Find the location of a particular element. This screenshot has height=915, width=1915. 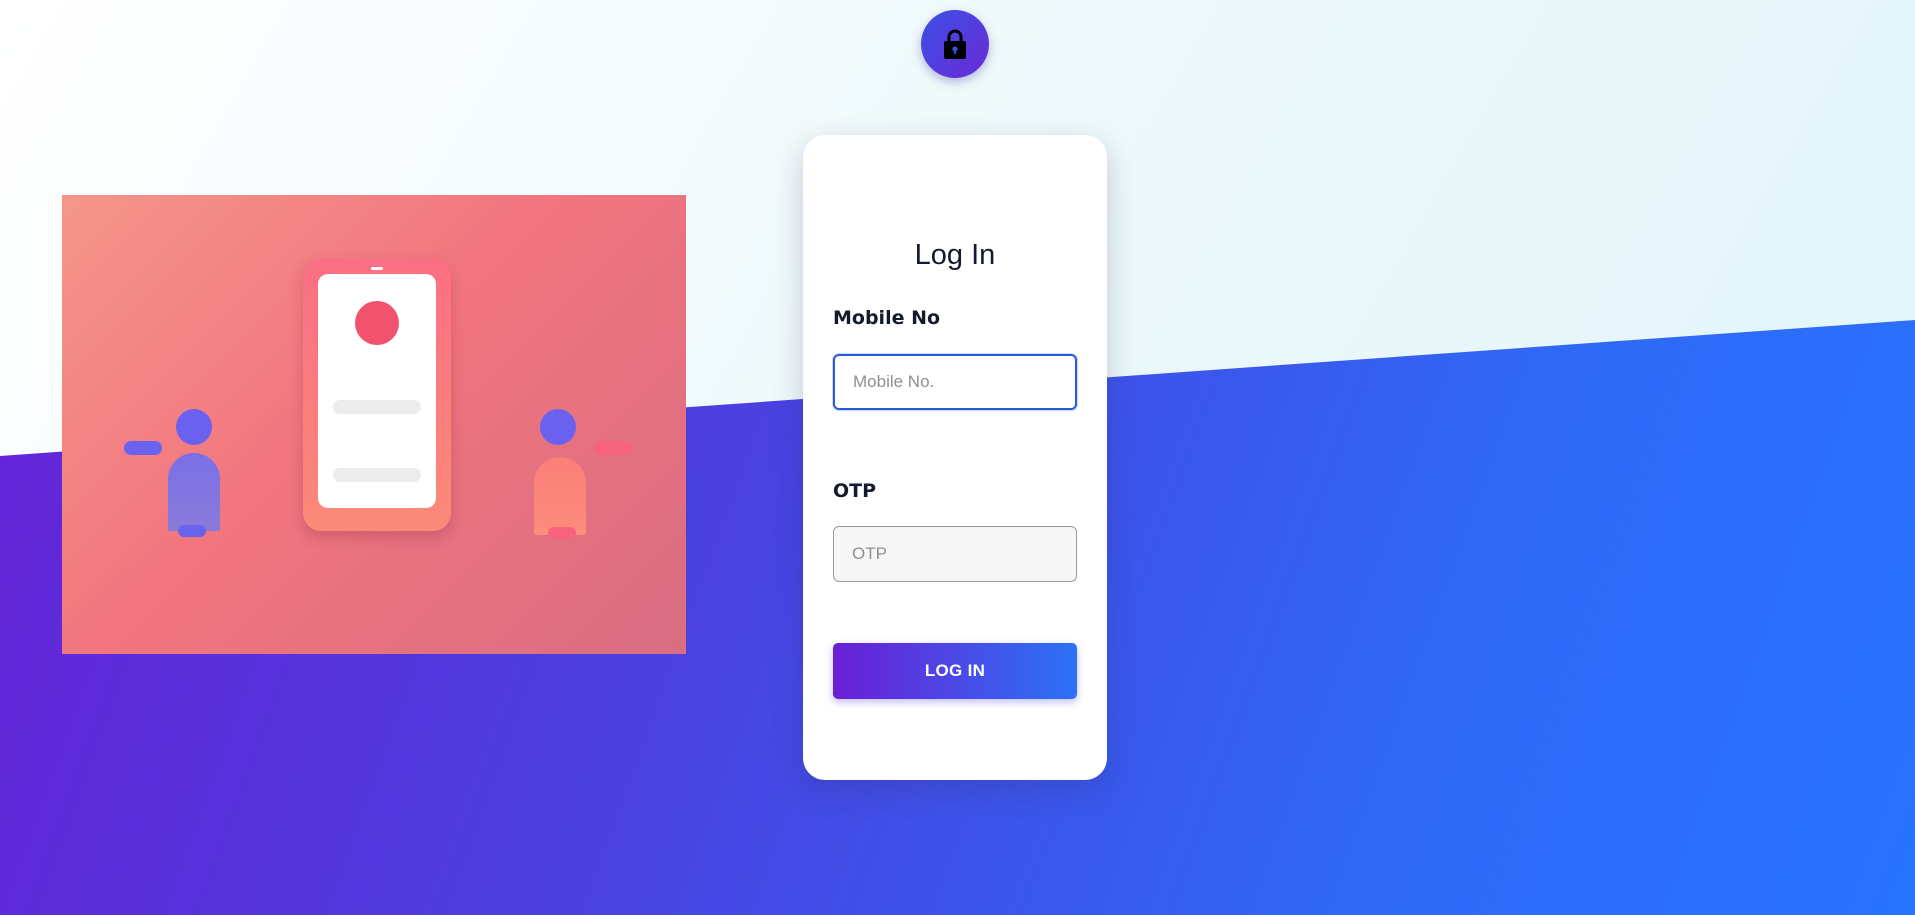

right-person-body is located at coordinates (560, 496).